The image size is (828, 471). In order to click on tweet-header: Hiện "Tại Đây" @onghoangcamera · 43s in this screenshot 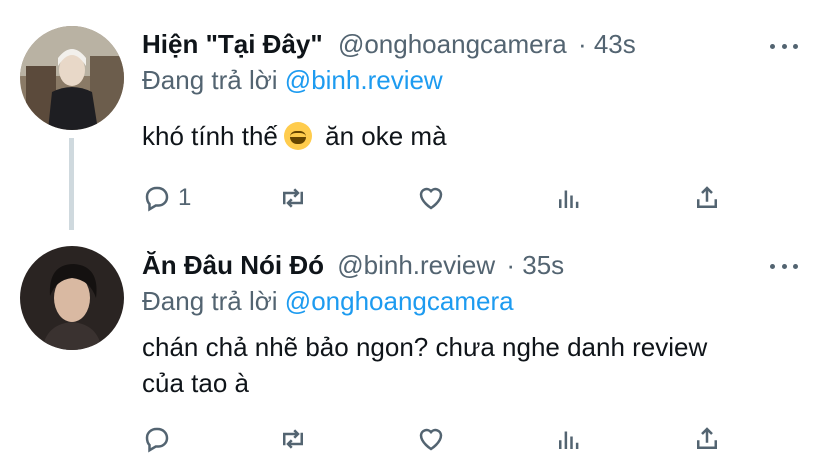, I will do `click(389, 44)`.